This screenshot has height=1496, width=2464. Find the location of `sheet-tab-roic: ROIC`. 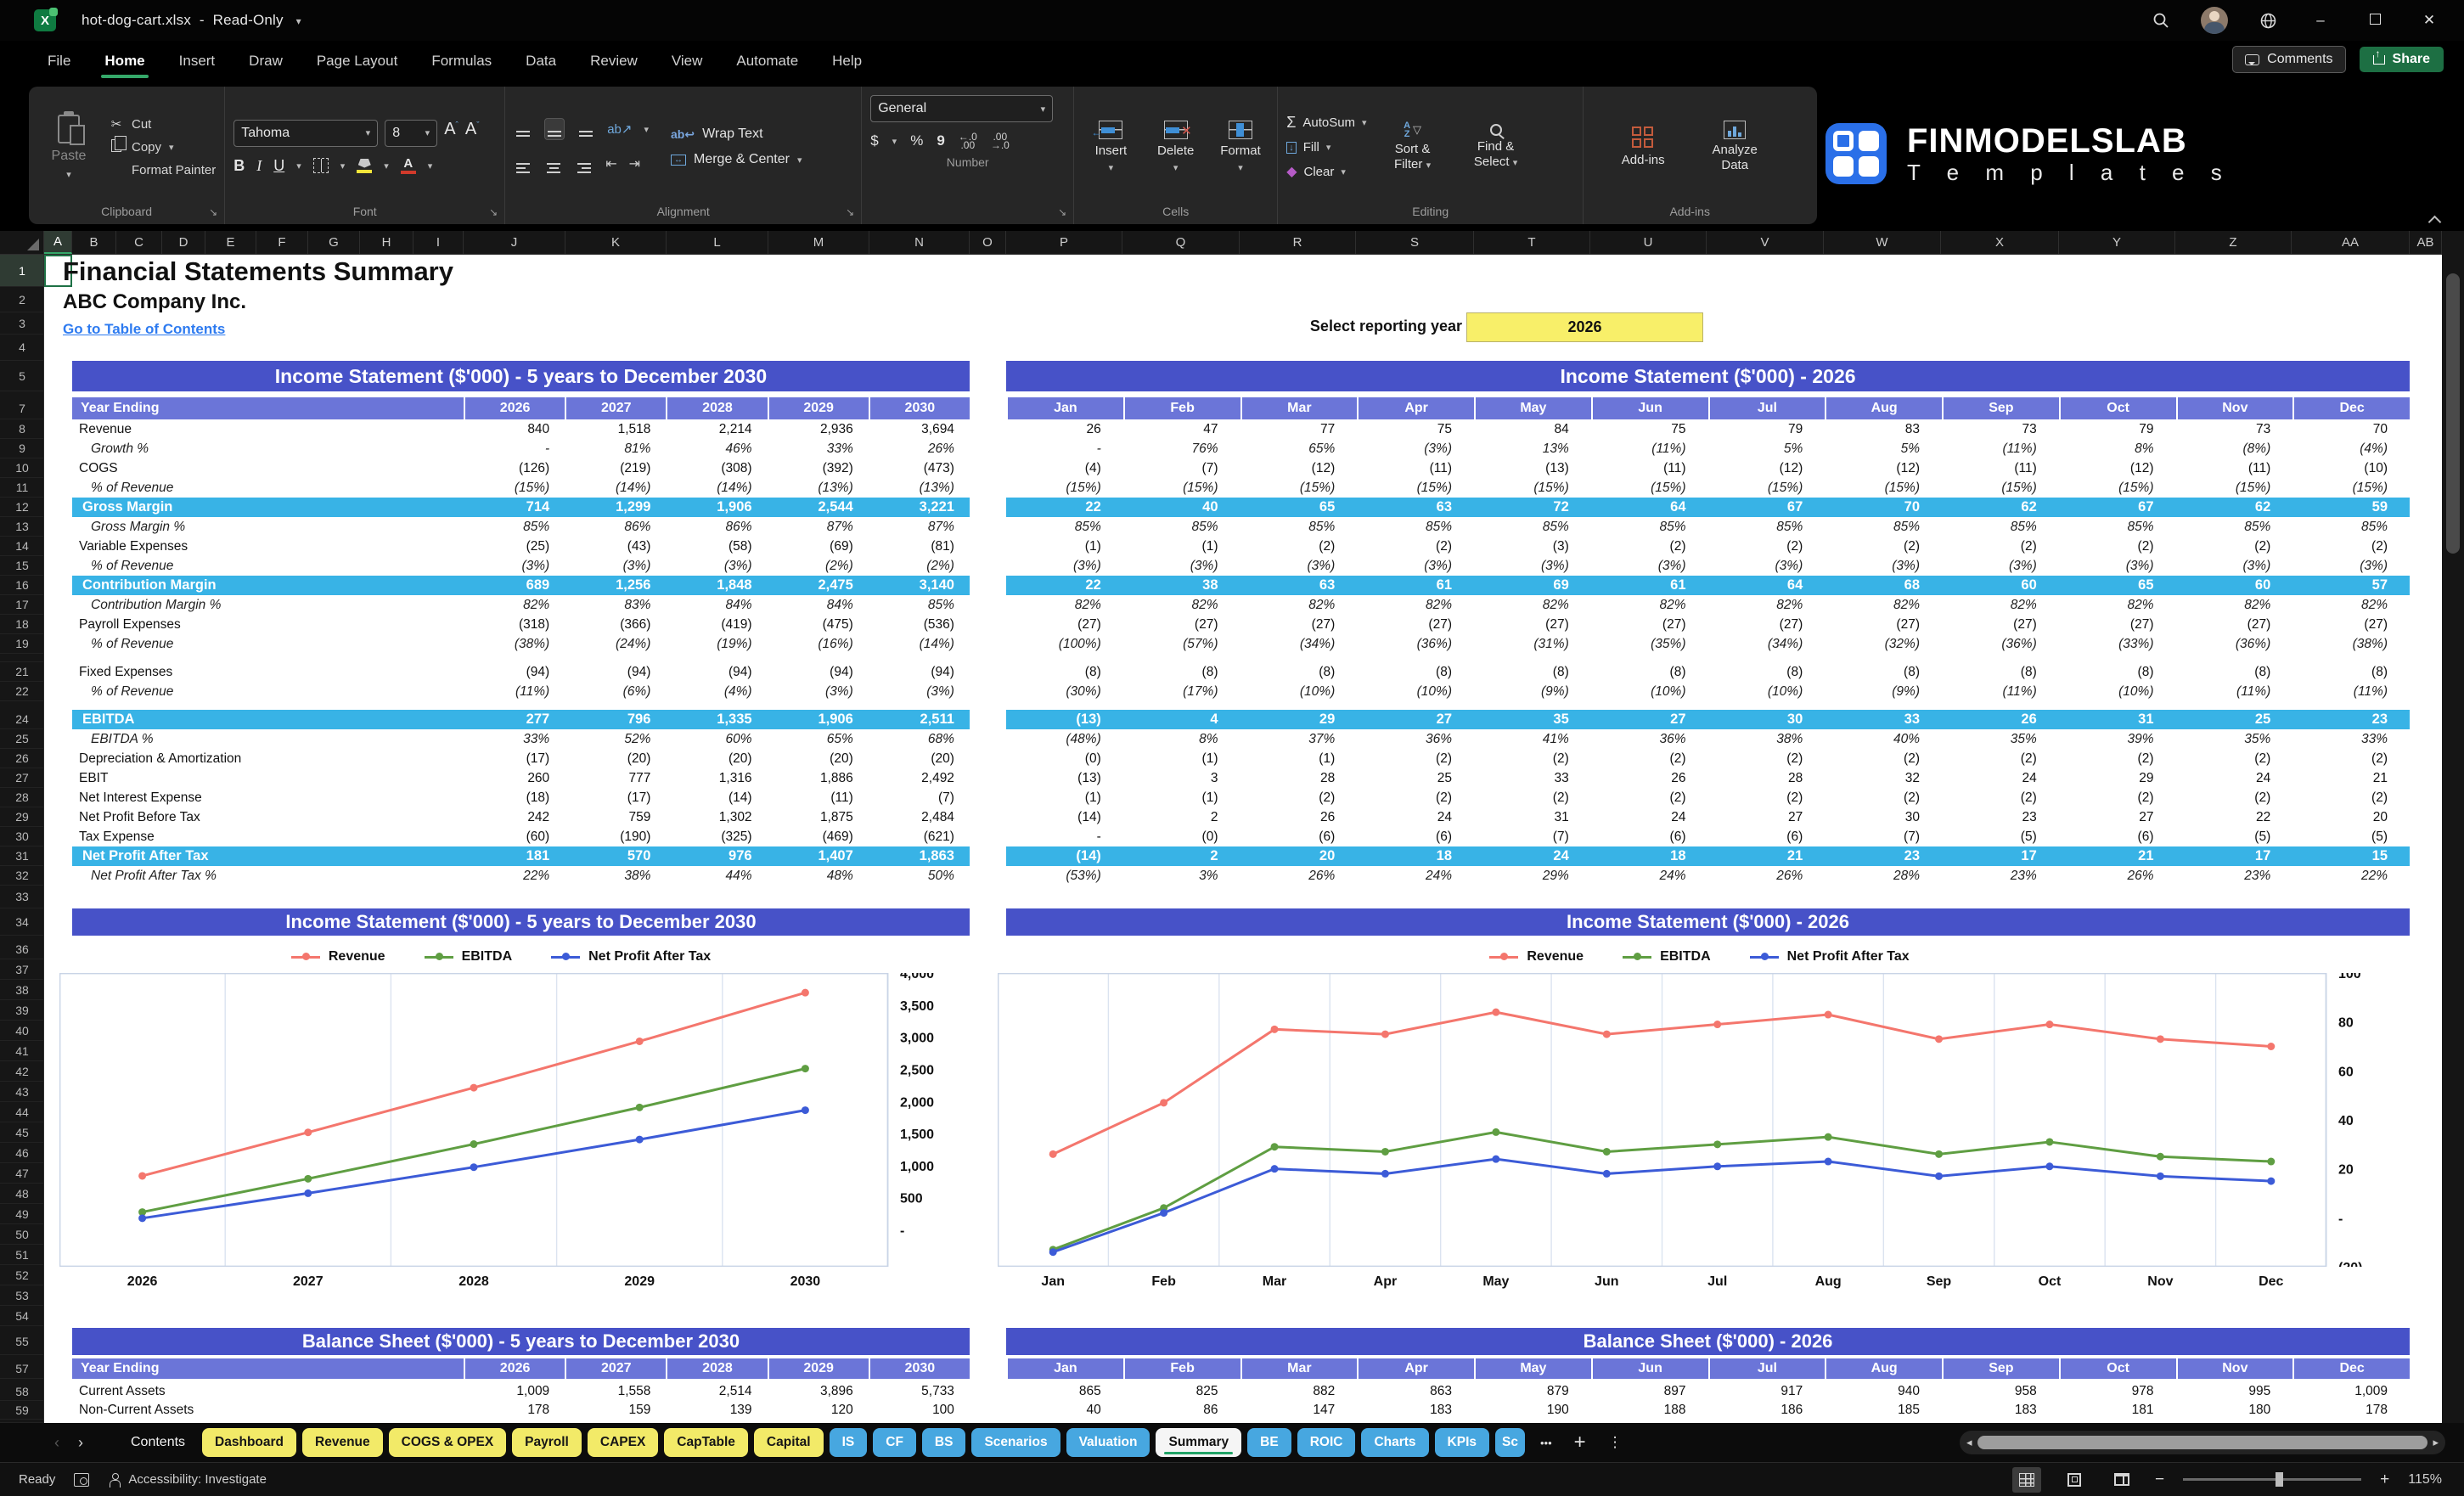

sheet-tab-roic: ROIC is located at coordinates (1326, 1442).